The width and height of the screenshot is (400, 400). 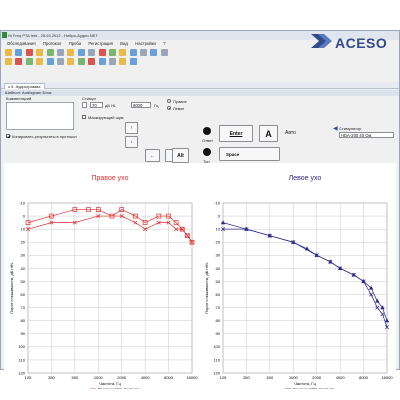 What do you see at coordinates (21, 346) in the screenshot?
I see `y-tick-label: 100` at bounding box center [21, 346].